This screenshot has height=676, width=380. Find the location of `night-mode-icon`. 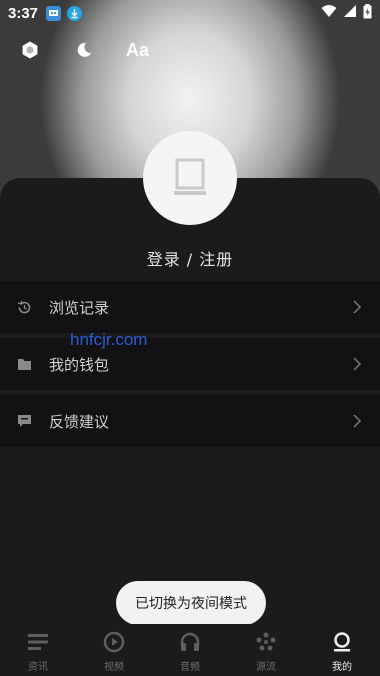

night-mode-icon is located at coordinates (84, 50).